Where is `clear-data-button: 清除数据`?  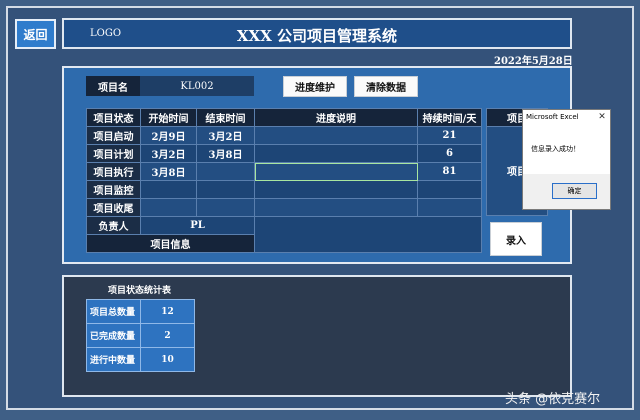 clear-data-button: 清除数据 is located at coordinates (386, 86).